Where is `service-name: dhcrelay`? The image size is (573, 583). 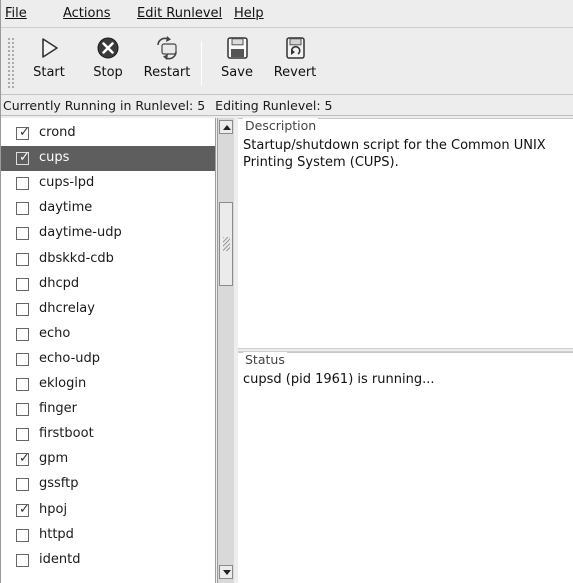
service-name: dhcrelay is located at coordinates (67, 308).